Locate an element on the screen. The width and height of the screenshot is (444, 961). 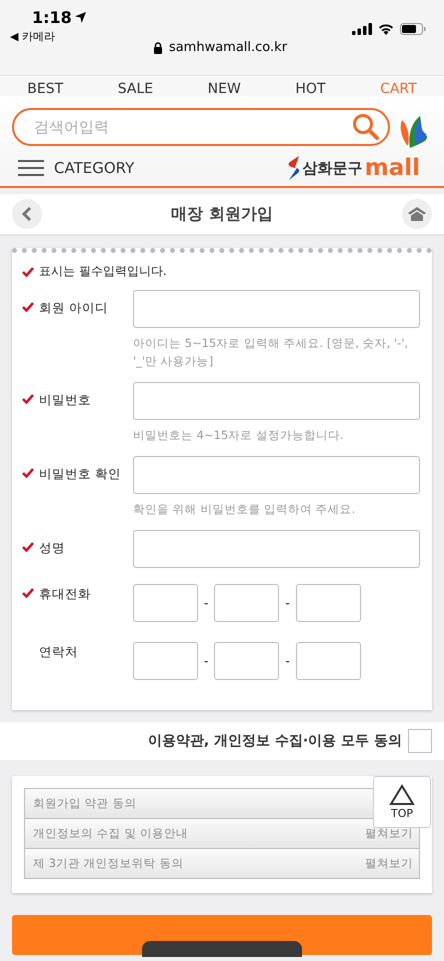
signal-icon is located at coordinates (362, 29).